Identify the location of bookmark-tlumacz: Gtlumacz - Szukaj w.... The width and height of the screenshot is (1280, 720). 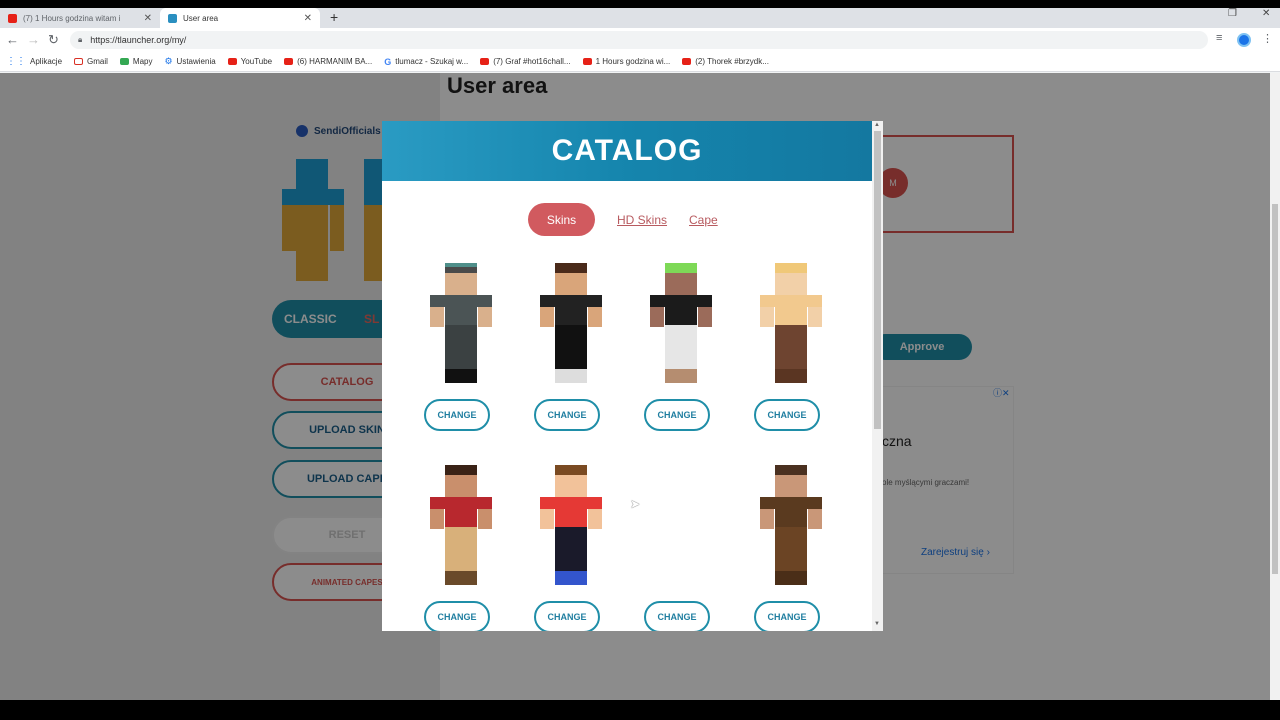
(426, 62).